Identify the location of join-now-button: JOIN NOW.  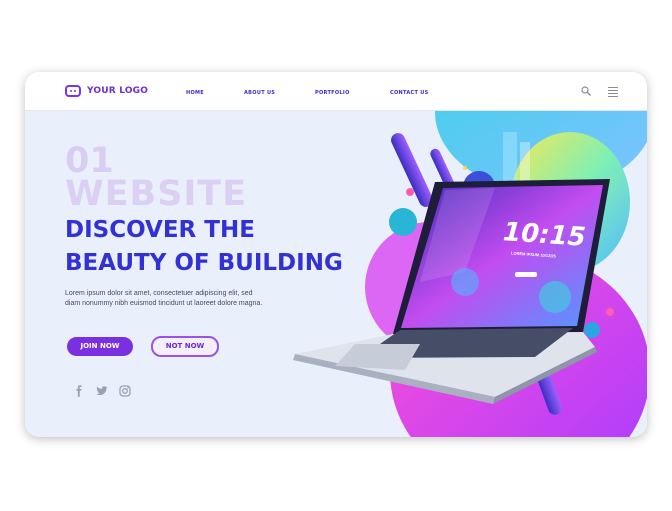
(100, 346).